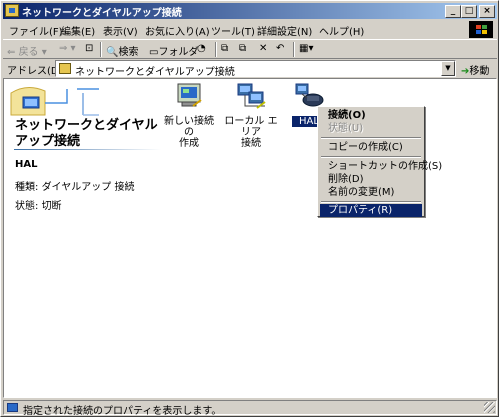 This screenshot has height=417, width=499. Describe the element at coordinates (120, 30) in the screenshot. I see `menu-view: 表示(V)` at that location.